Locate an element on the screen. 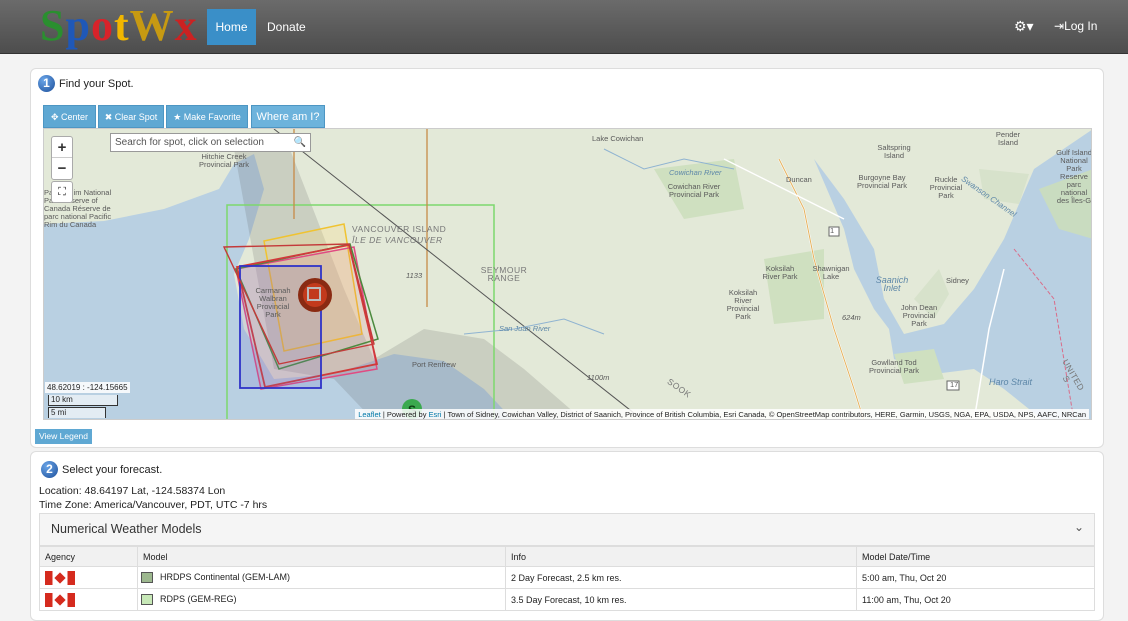  zoom-in-button: + is located at coordinates (62, 147).